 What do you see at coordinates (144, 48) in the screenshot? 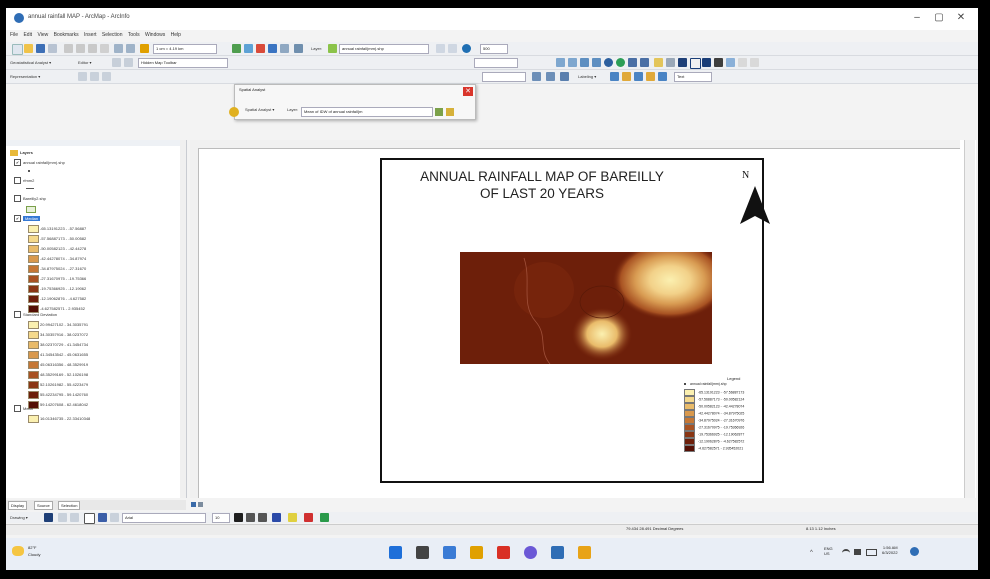
I see `add-data-icon` at bounding box center [144, 48].